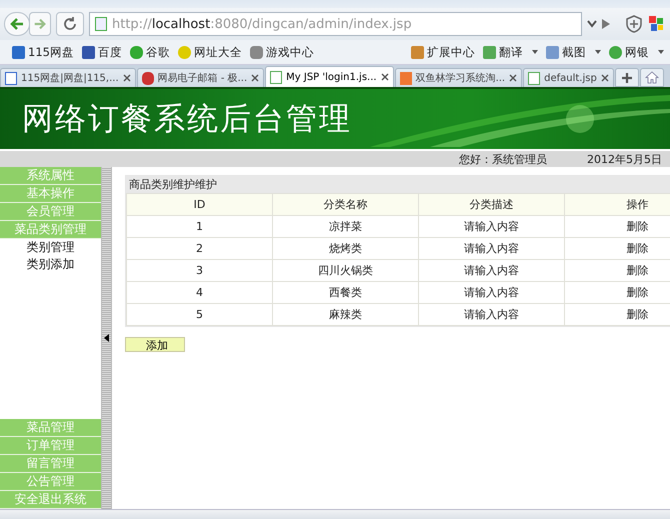 This screenshot has width=670, height=519. What do you see at coordinates (634, 24) in the screenshot?
I see `shield-icon` at bounding box center [634, 24].